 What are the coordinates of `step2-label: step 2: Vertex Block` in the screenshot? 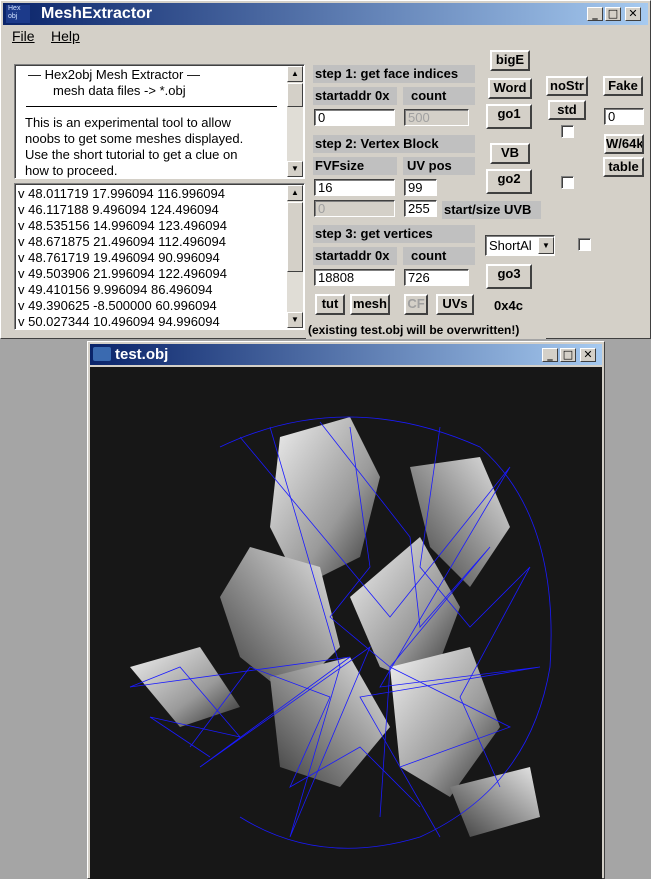 It's located at (394, 144).